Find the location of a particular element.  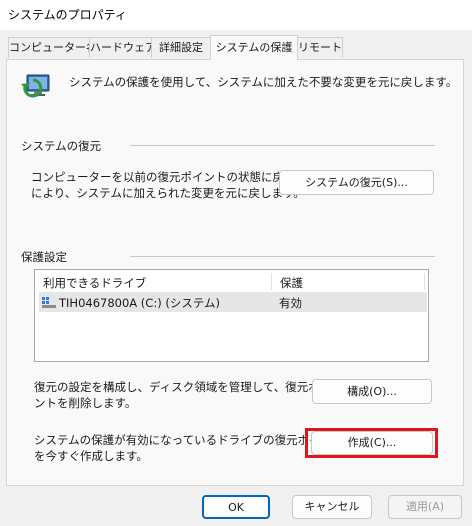

tab-advanced: 詳細設定 is located at coordinates (181, 47).